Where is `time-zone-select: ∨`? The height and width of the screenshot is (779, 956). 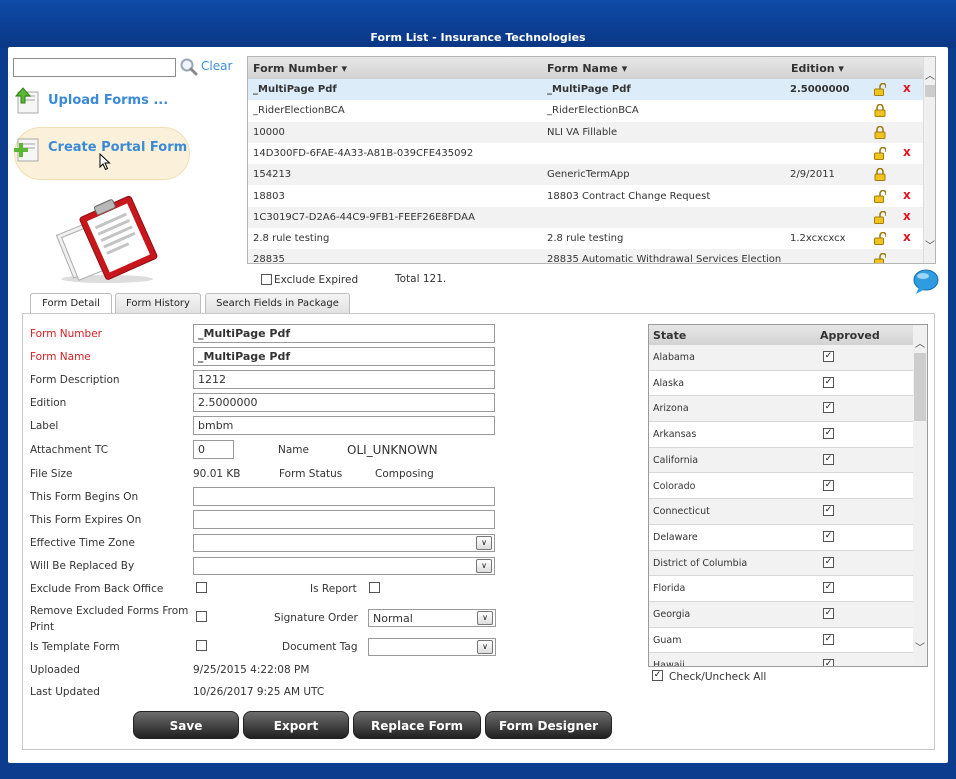
time-zone-select: ∨ is located at coordinates (344, 543).